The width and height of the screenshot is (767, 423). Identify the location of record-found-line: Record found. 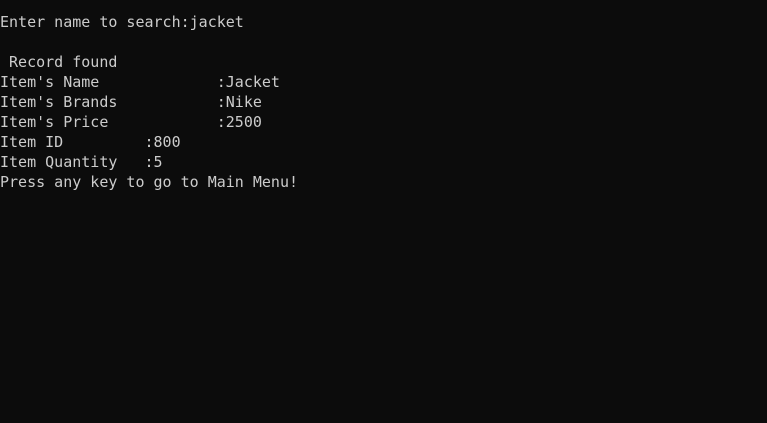
(59, 62).